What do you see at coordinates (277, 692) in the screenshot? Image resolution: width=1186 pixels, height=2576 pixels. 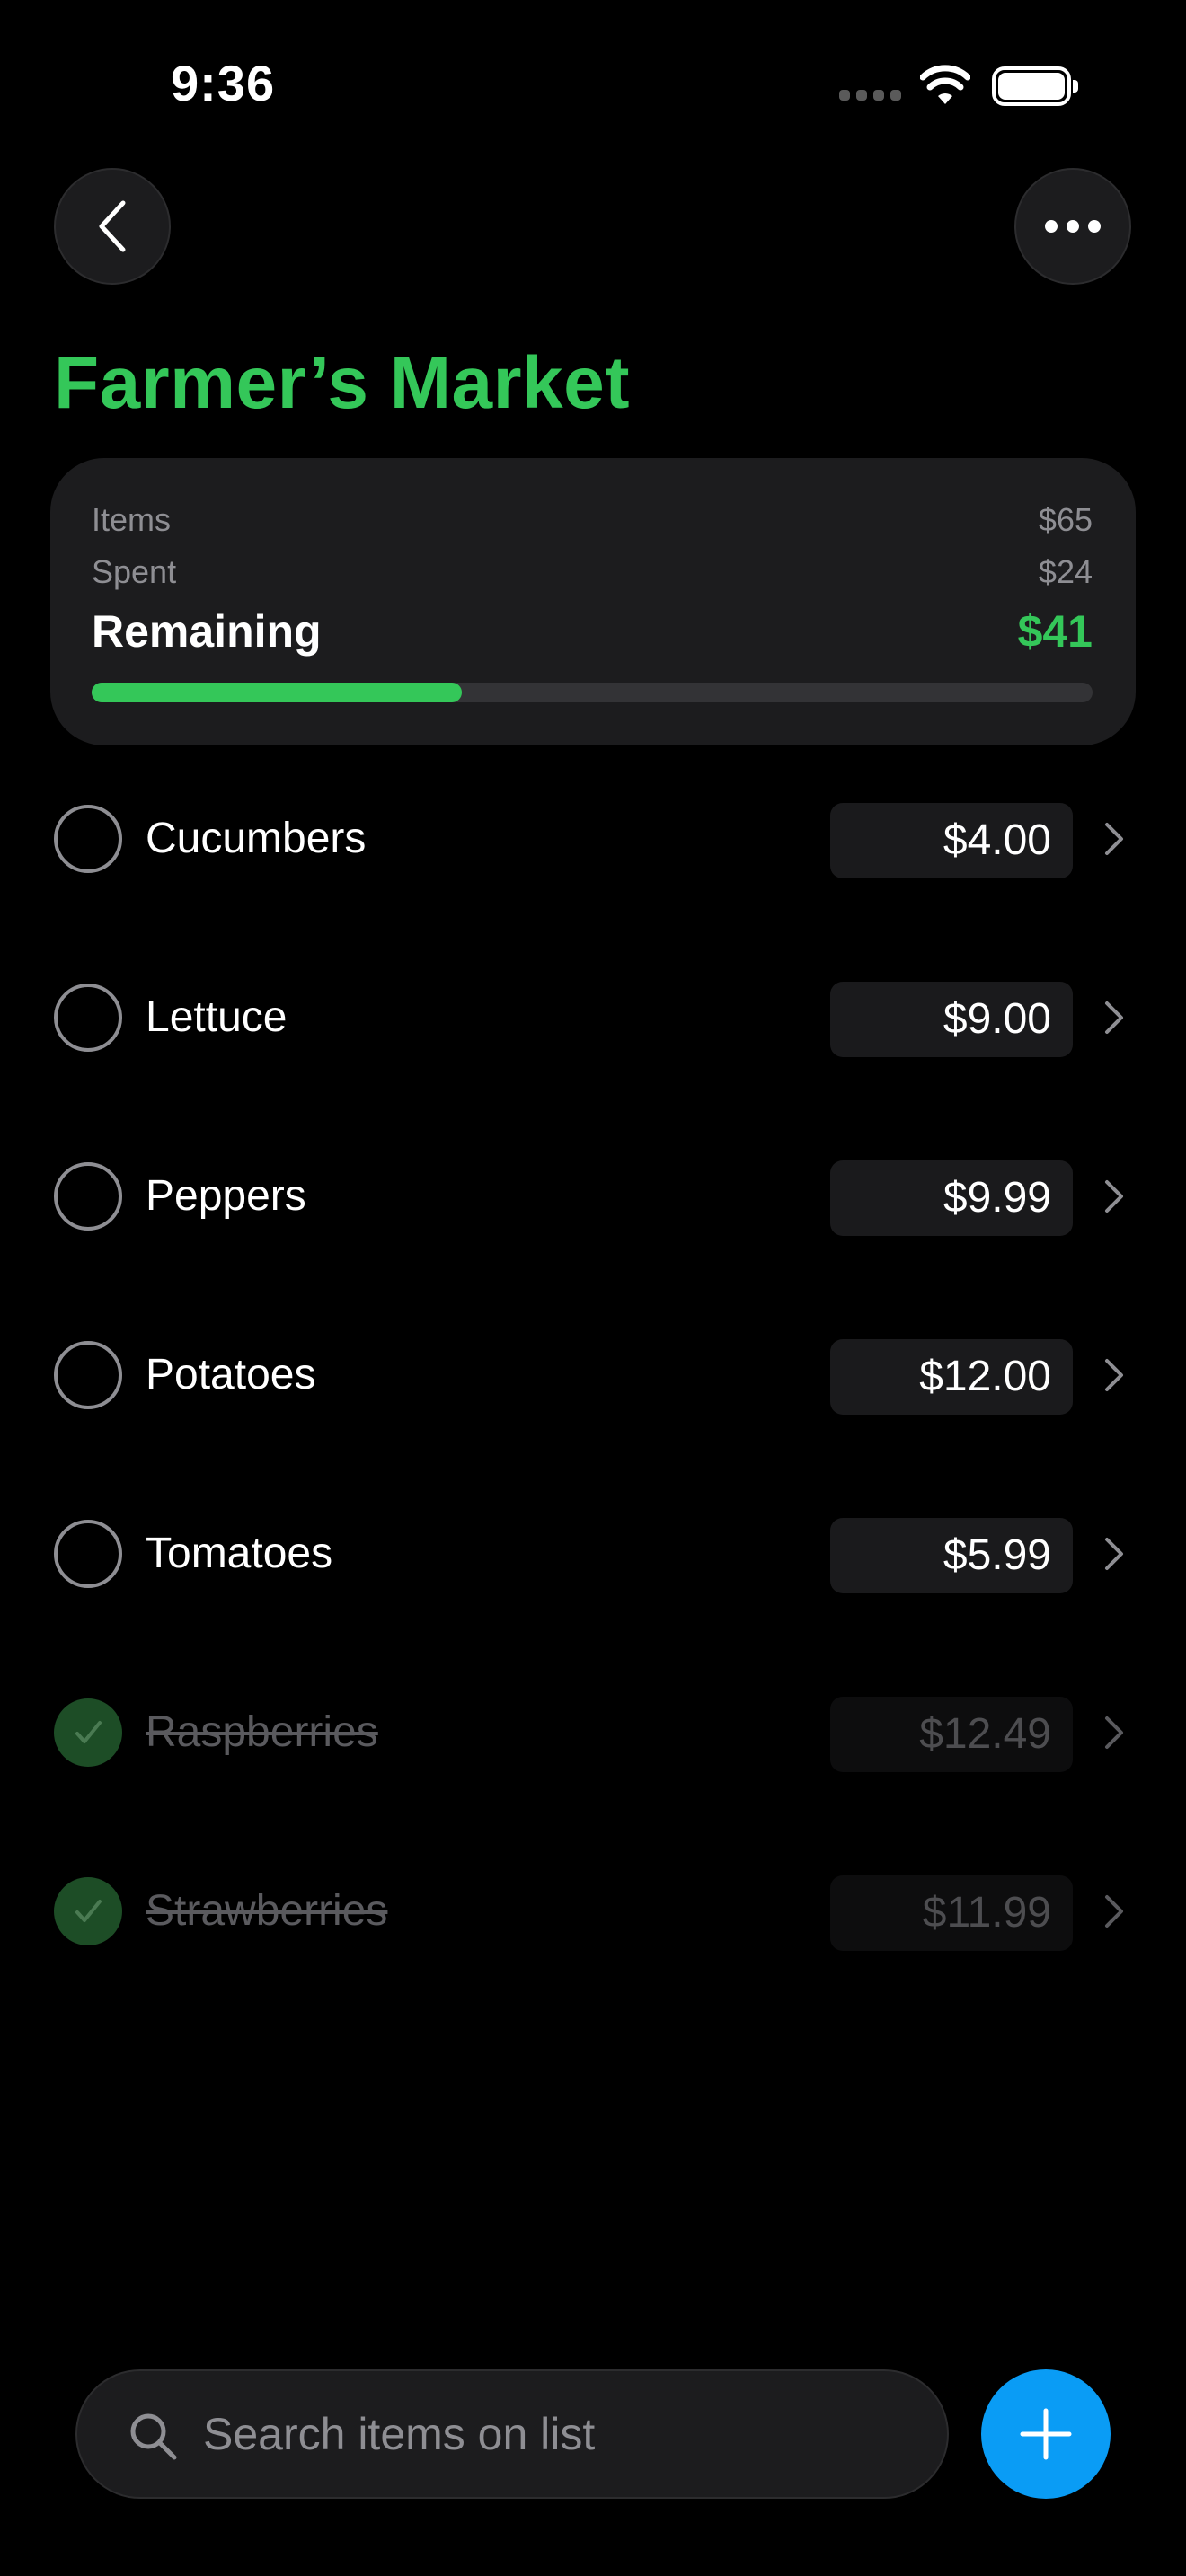 I see `spending-progress-fill` at bounding box center [277, 692].